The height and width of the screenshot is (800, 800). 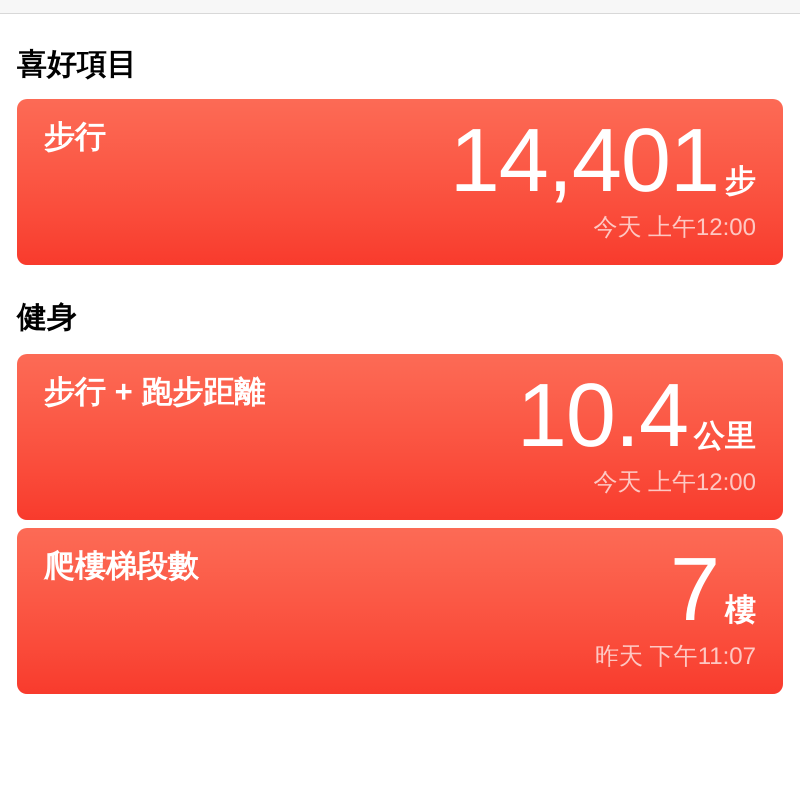 I want to click on metric-value: 10.4, so click(x=602, y=416).